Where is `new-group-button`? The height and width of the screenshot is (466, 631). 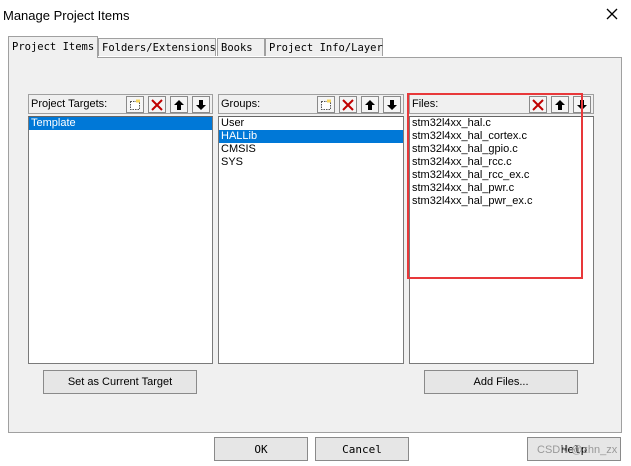 new-group-button is located at coordinates (326, 104).